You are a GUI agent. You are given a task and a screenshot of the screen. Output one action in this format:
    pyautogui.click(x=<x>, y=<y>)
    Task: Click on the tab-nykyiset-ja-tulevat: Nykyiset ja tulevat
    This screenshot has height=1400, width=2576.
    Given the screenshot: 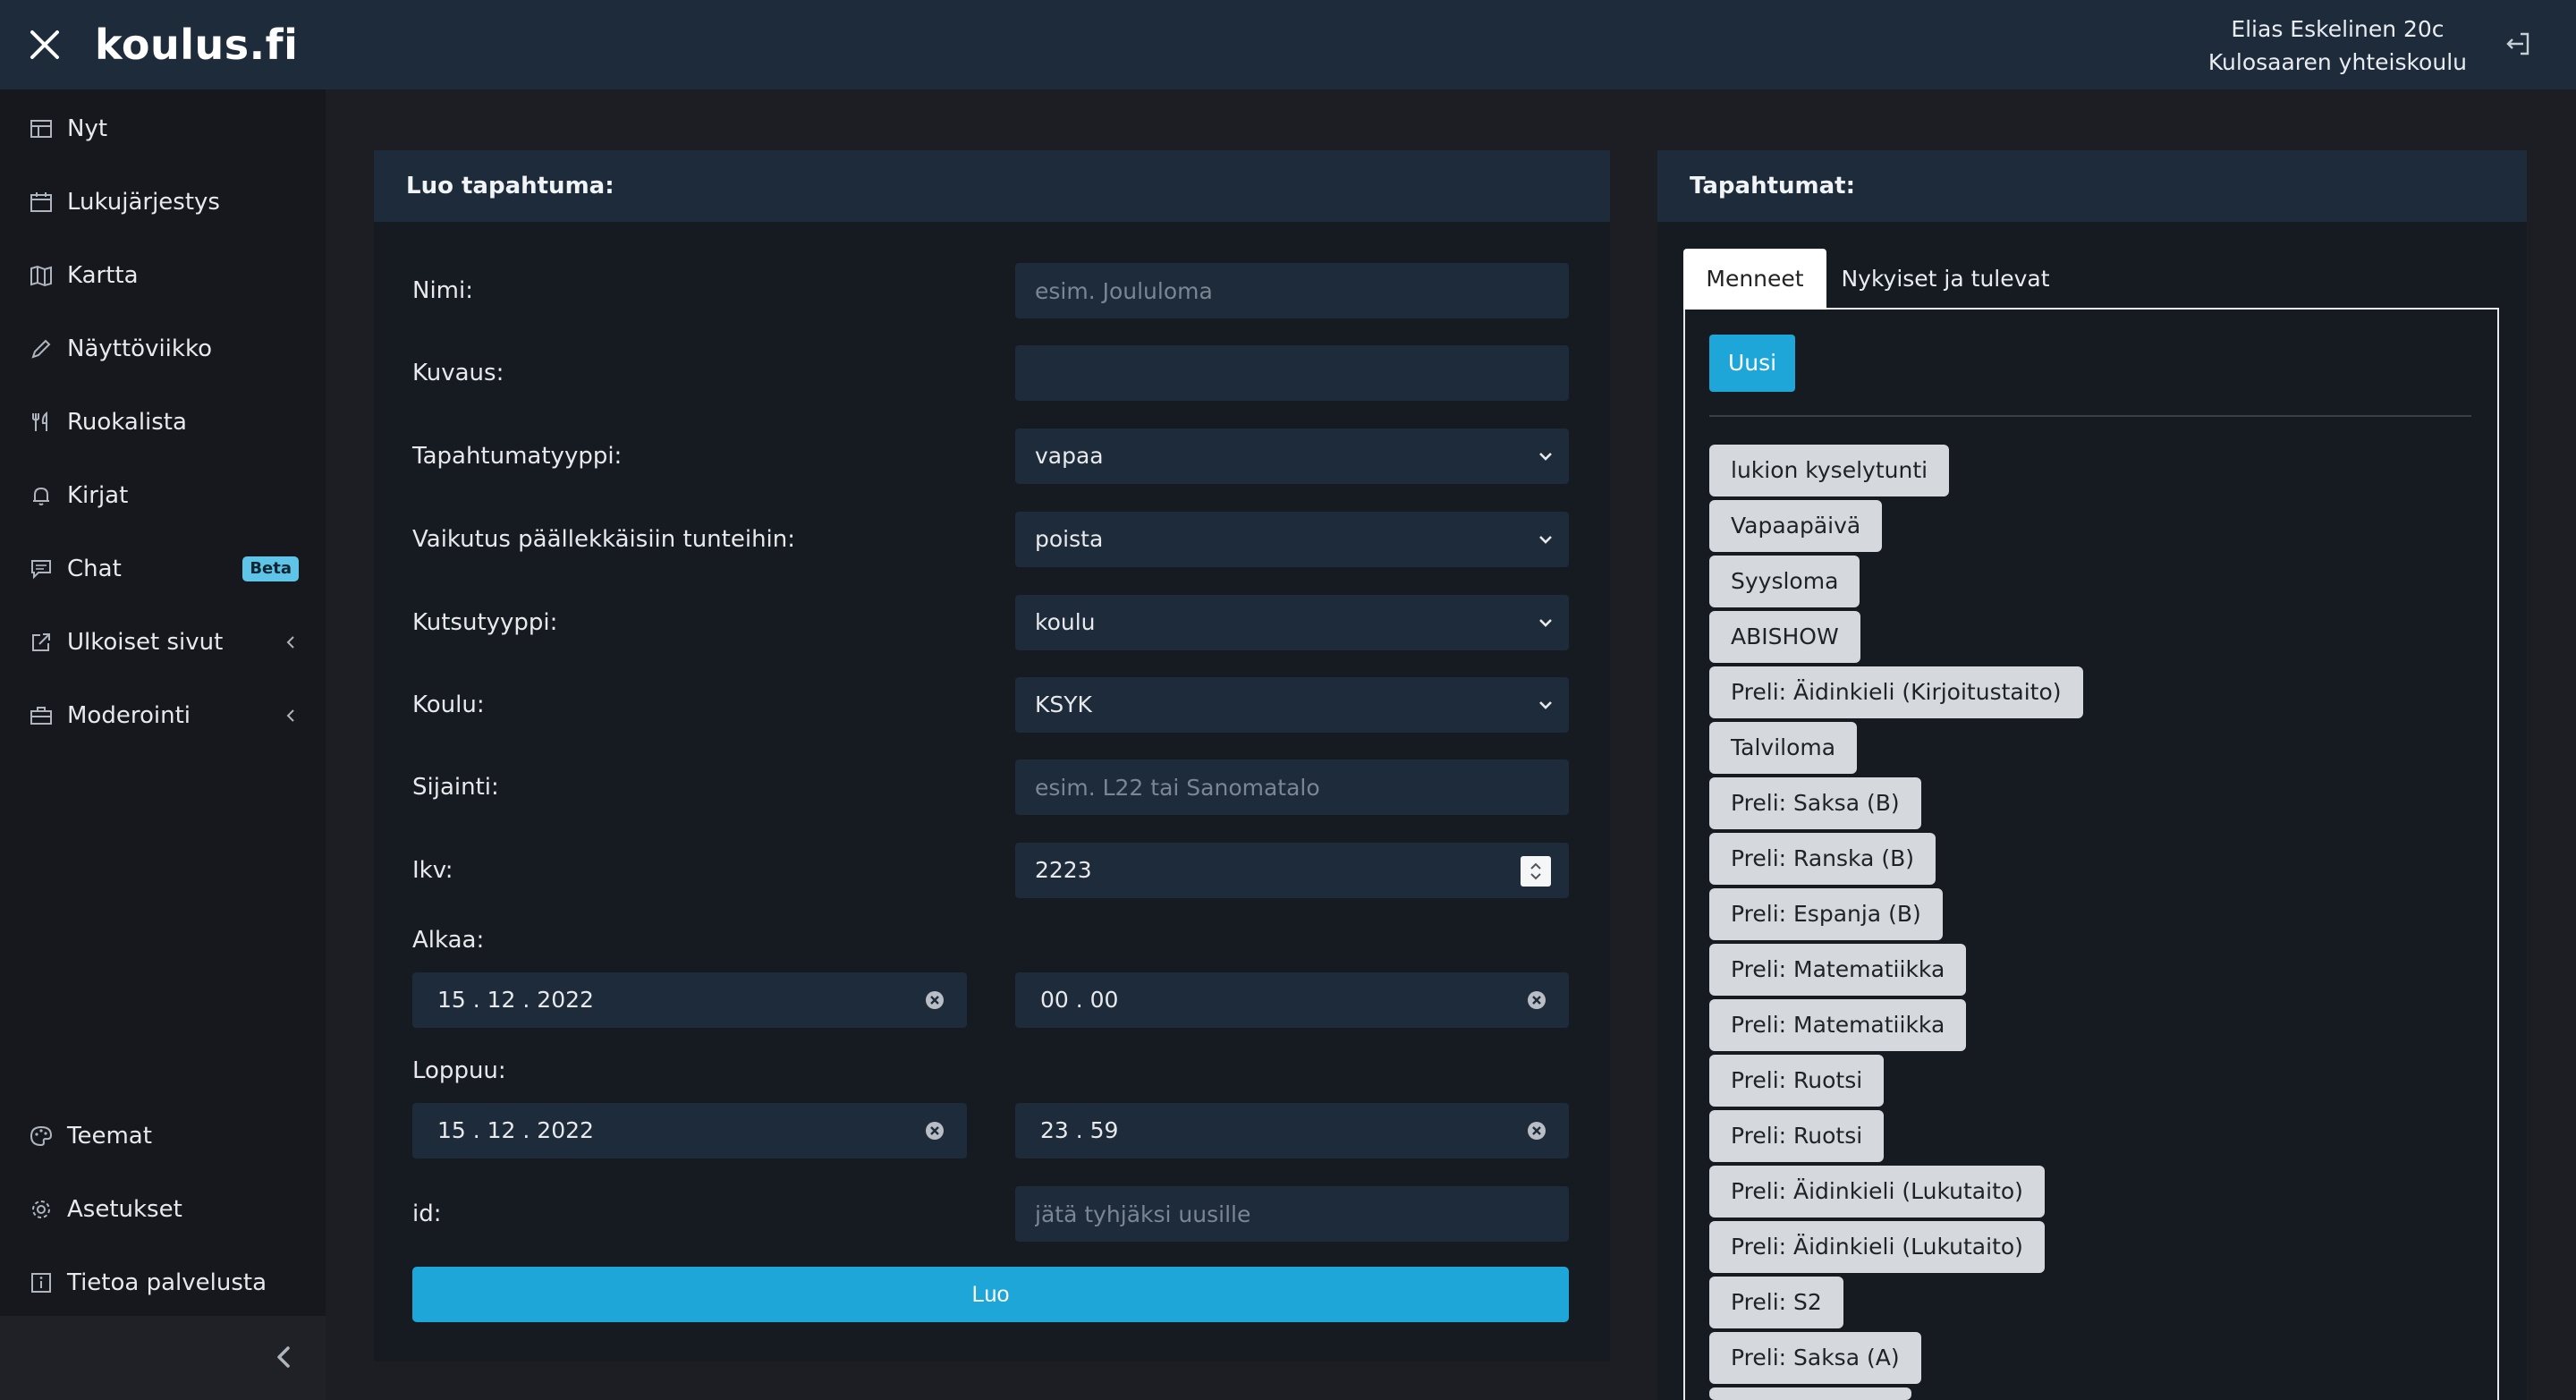 What is the action you would take?
    pyautogui.click(x=1945, y=279)
    